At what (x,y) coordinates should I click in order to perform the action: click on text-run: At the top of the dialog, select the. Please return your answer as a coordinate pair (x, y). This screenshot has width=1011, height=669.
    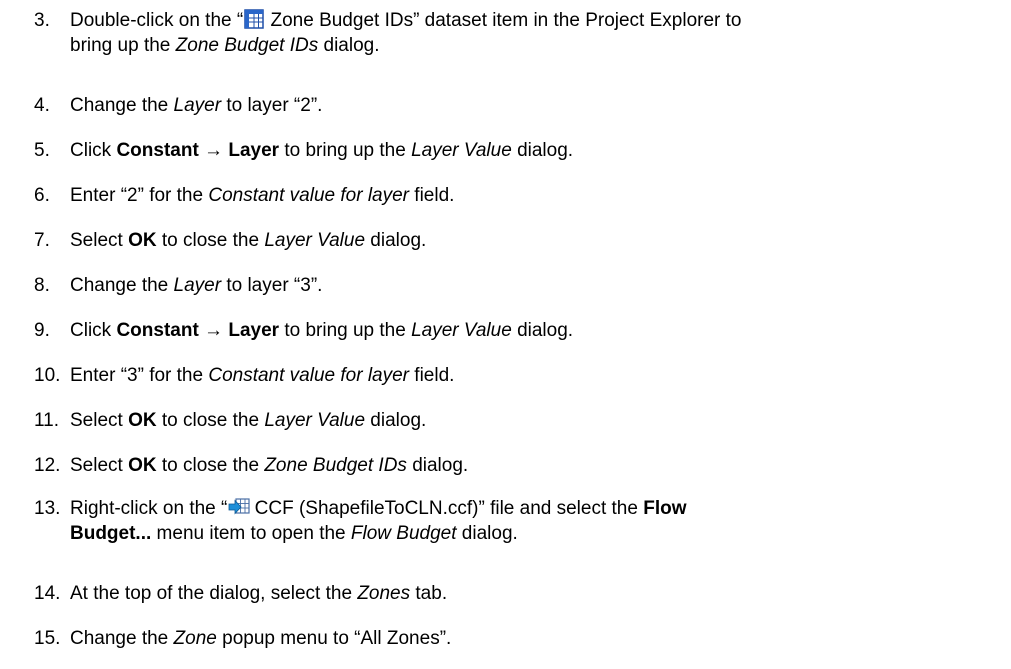
    Looking at the image, I should click on (214, 593).